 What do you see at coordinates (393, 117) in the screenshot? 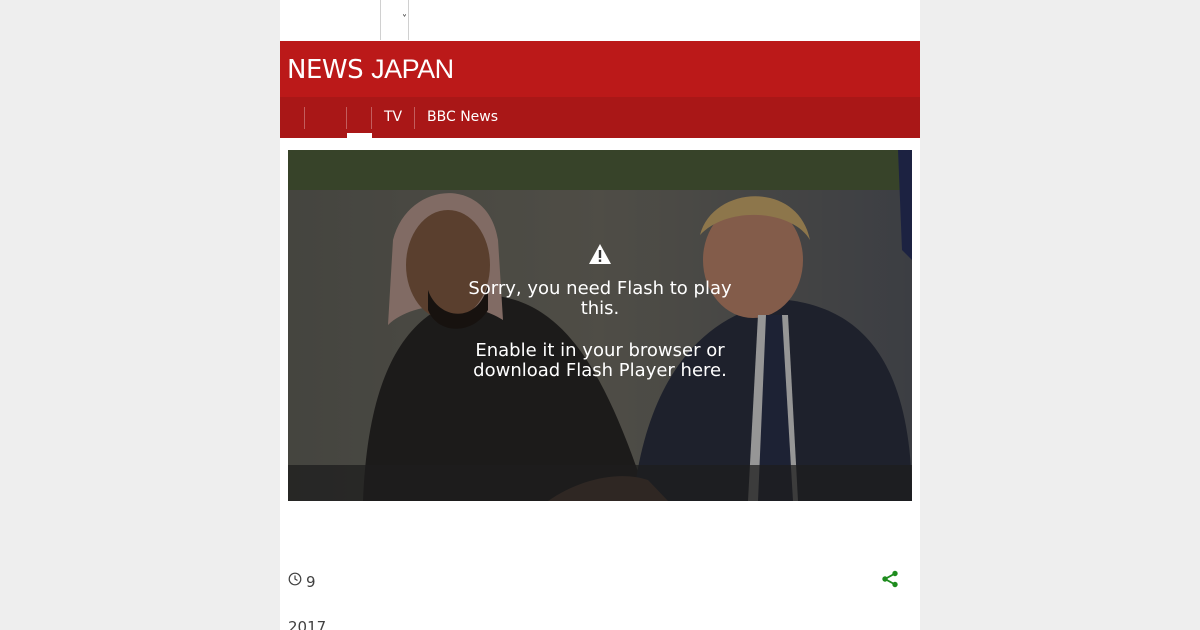
I see `nav-item-tv: TV` at bounding box center [393, 117].